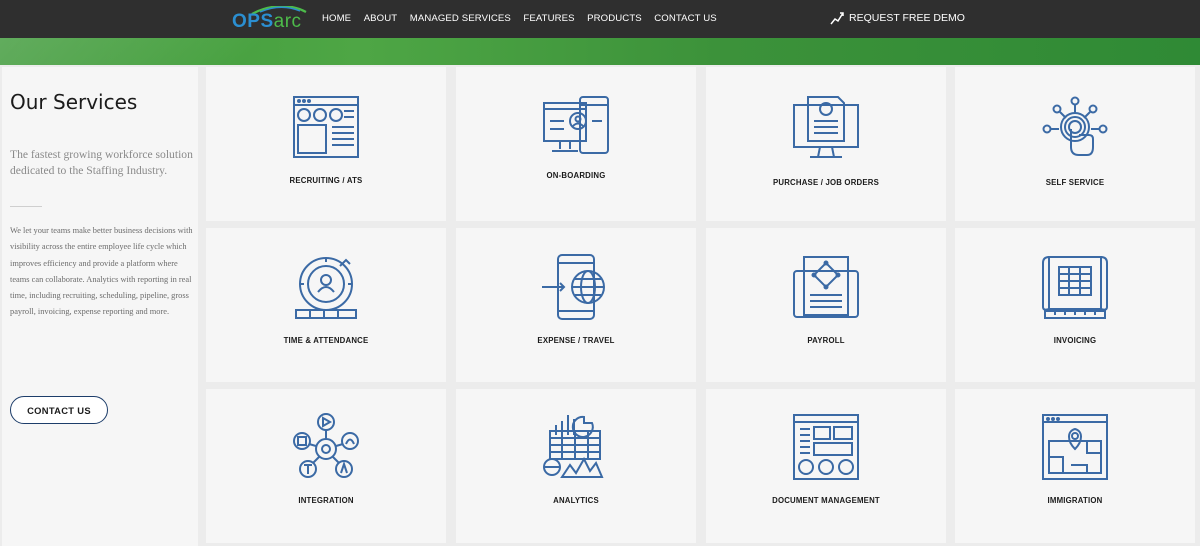 Image resolution: width=1200 pixels, height=546 pixels. Describe the element at coordinates (1075, 500) in the screenshot. I see `service-label: IMMIGRATION` at that location.